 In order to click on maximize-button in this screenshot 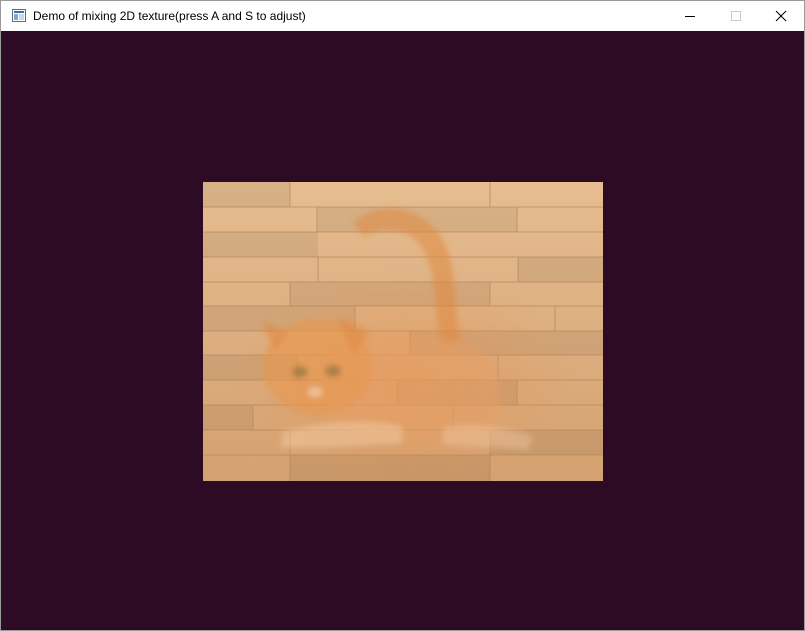, I will do `click(736, 16)`.